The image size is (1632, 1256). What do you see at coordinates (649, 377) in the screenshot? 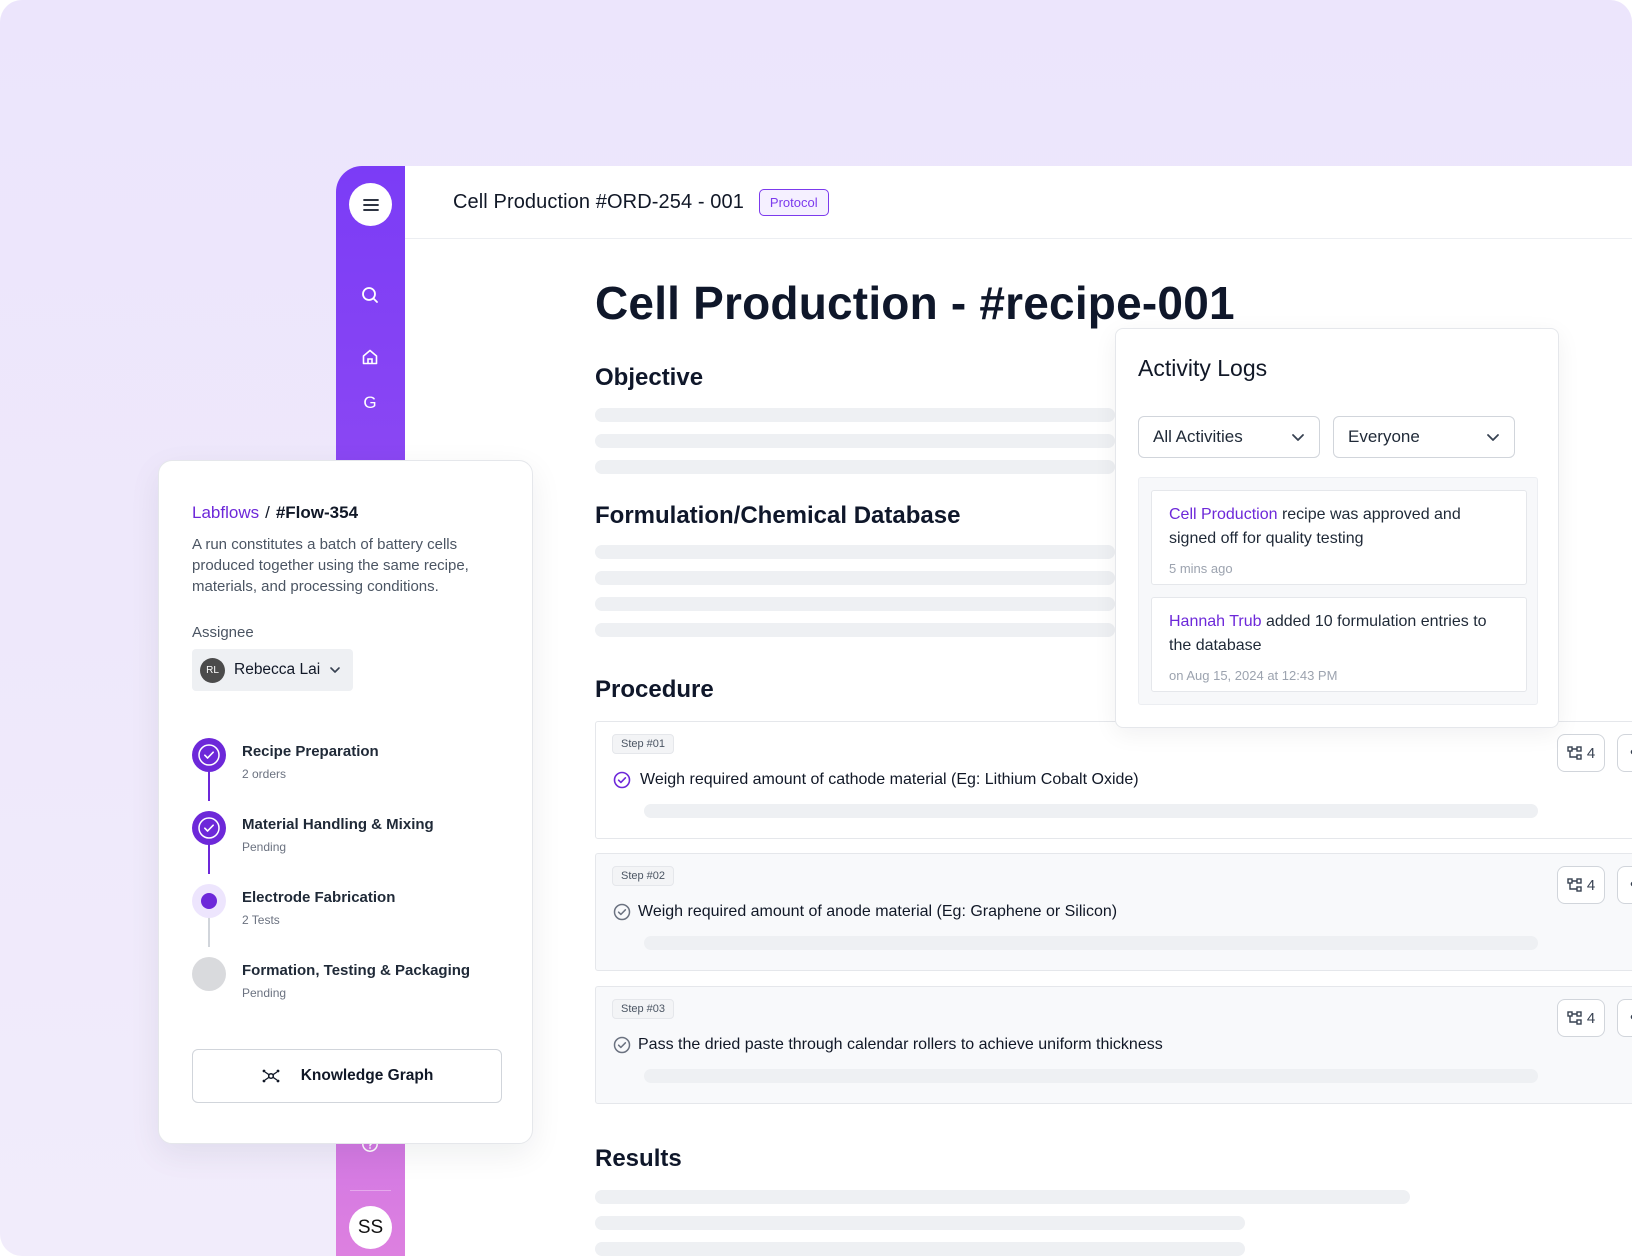
I see `section-objective: Objective` at bounding box center [649, 377].